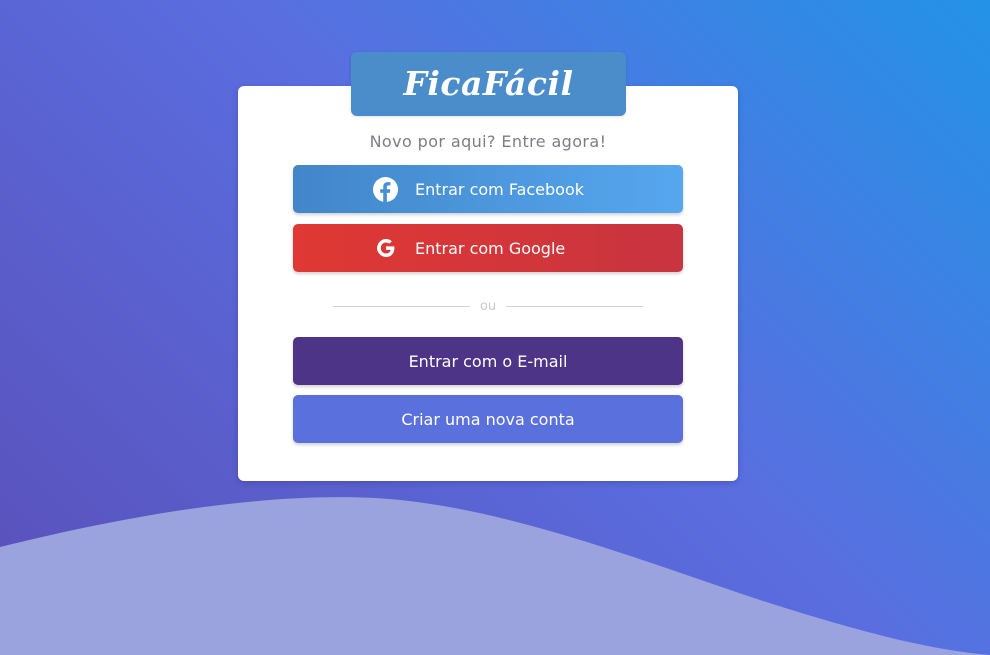 This screenshot has height=655, width=990. What do you see at coordinates (488, 141) in the screenshot?
I see `login-subtitle: Novo por aqui? Entre agora!` at bounding box center [488, 141].